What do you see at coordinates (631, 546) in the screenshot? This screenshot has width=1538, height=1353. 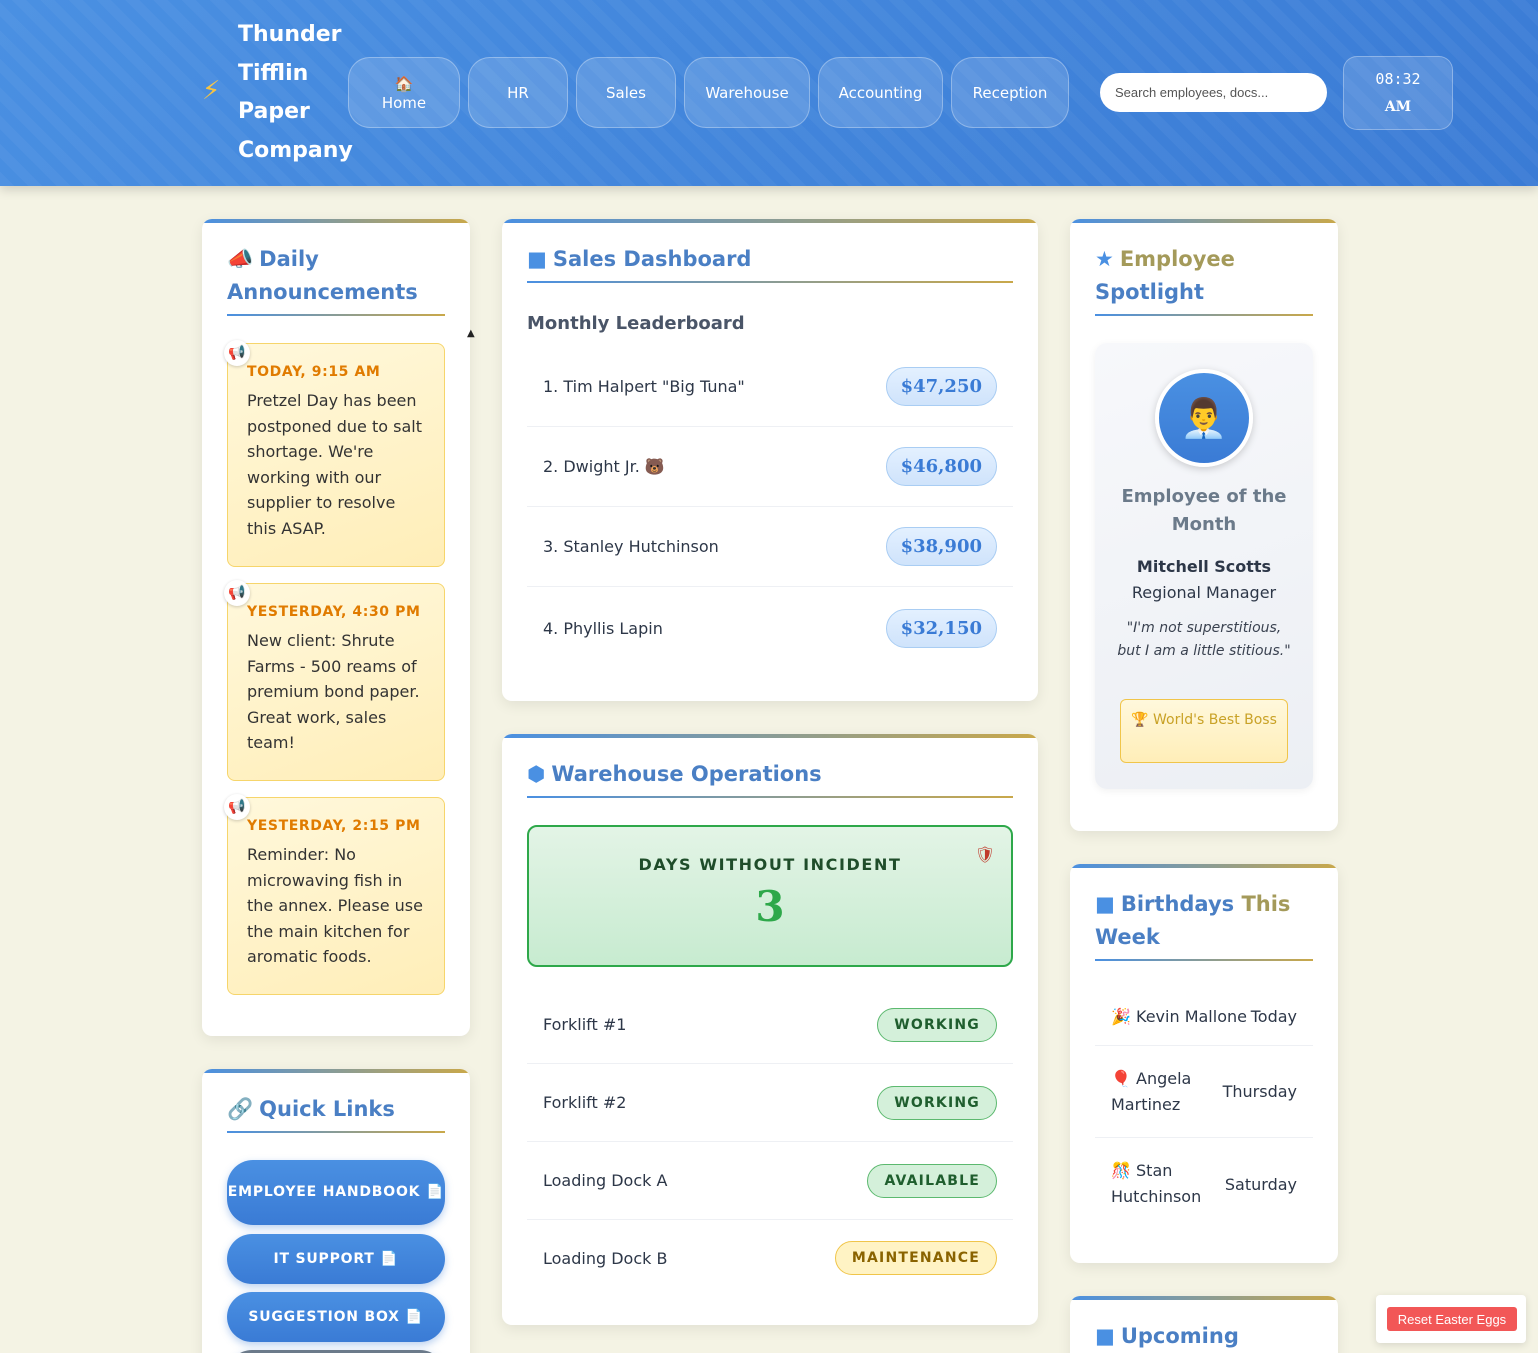 I see `salesperson-name: 3. Stanley Hutchinson` at bounding box center [631, 546].